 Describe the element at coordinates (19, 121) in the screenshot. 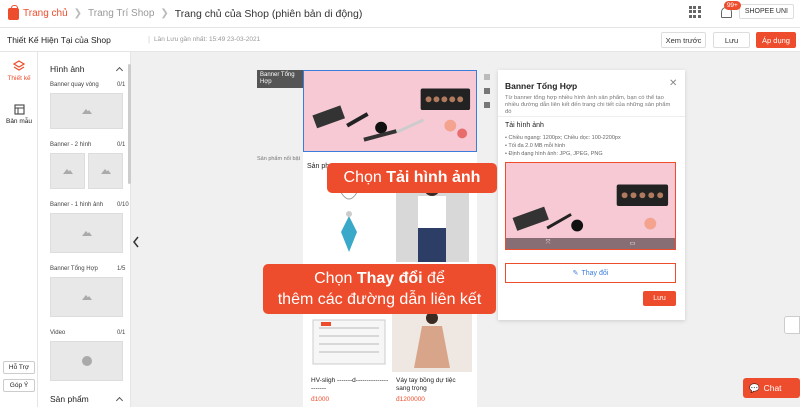

I see `rail-templates-label: Bản mẫu` at that location.